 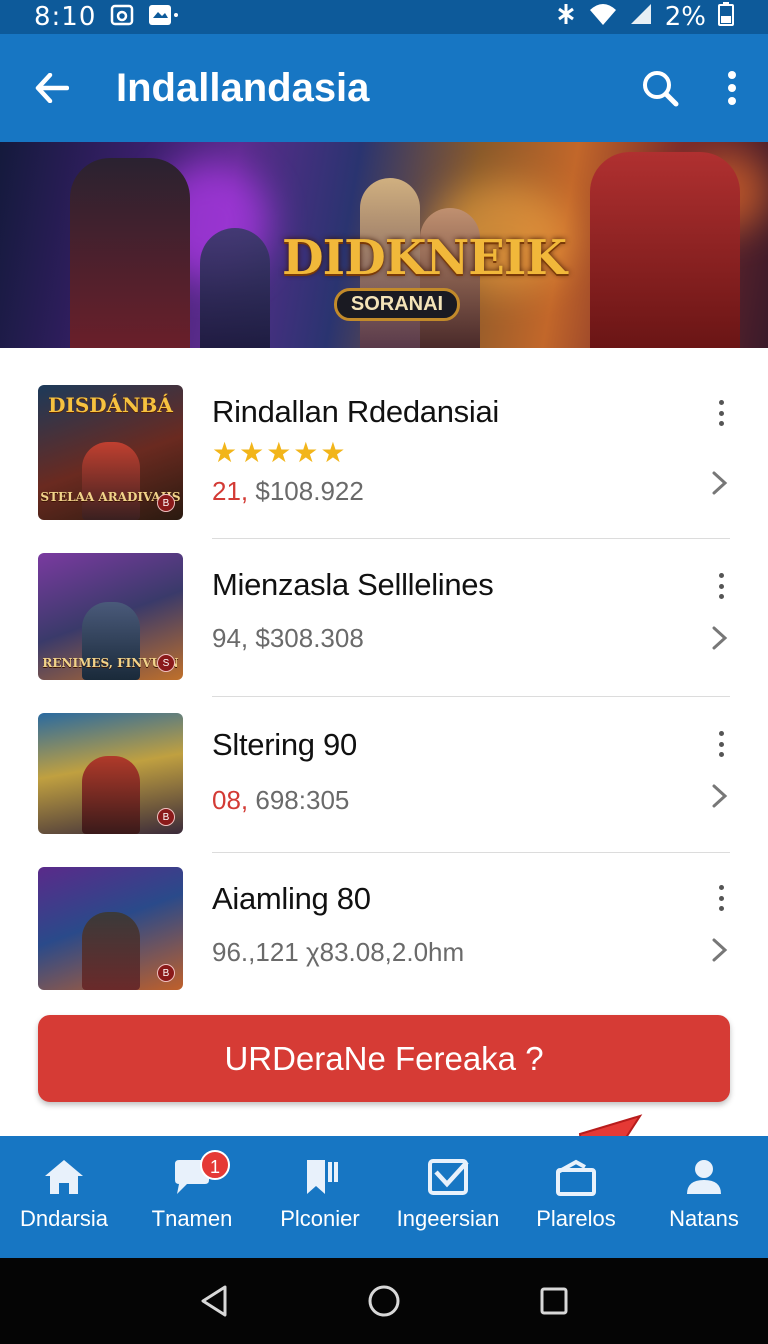 I want to click on arrow-left-icon, so click(x=52, y=88).